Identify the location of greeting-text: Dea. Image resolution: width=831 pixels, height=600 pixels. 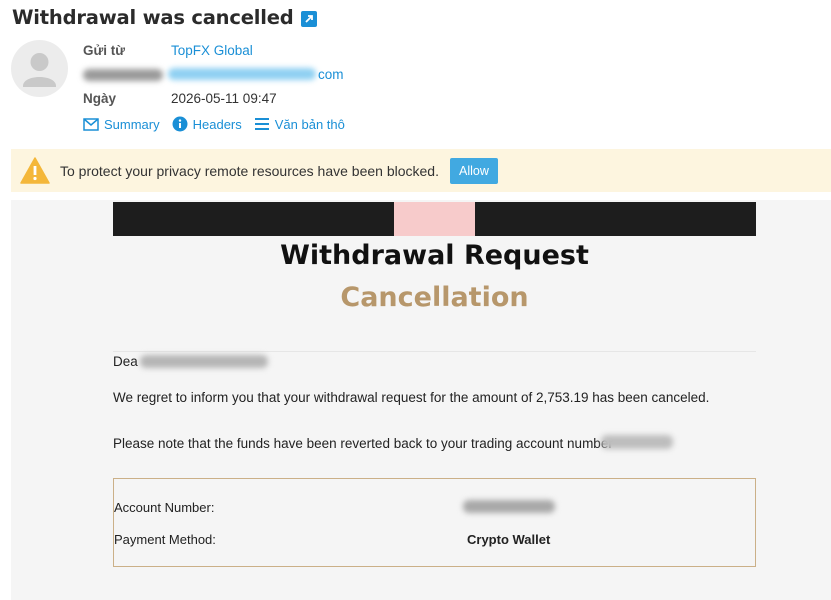
(125, 361).